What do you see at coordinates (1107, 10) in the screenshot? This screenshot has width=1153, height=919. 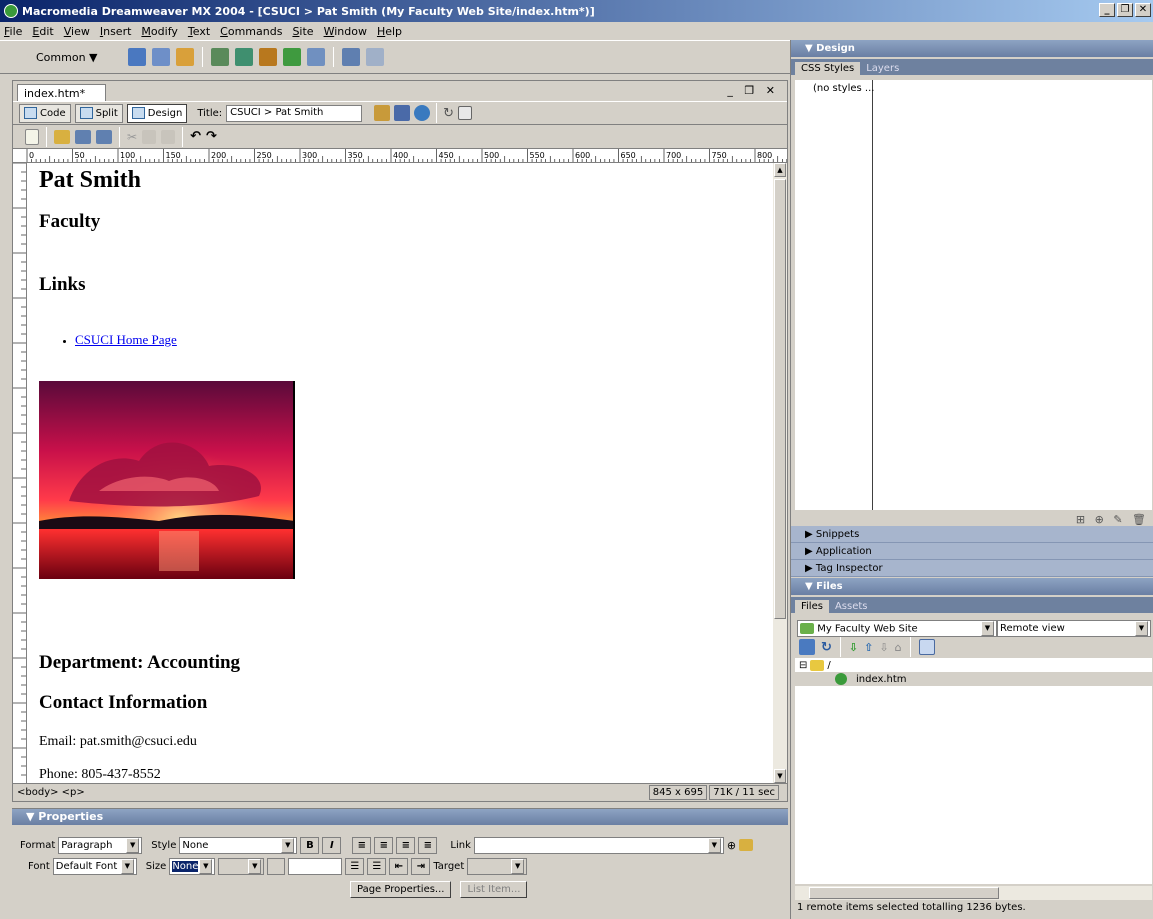 I see `minimize-button: _` at bounding box center [1107, 10].